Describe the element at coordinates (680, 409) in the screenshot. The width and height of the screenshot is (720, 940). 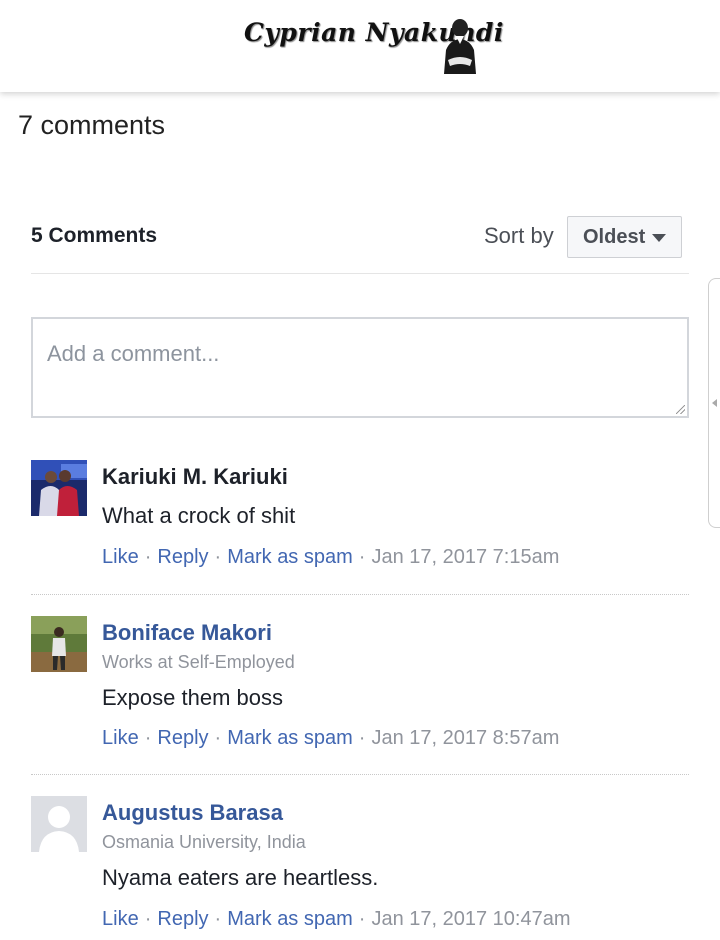
I see `resize-handle-icon` at that location.